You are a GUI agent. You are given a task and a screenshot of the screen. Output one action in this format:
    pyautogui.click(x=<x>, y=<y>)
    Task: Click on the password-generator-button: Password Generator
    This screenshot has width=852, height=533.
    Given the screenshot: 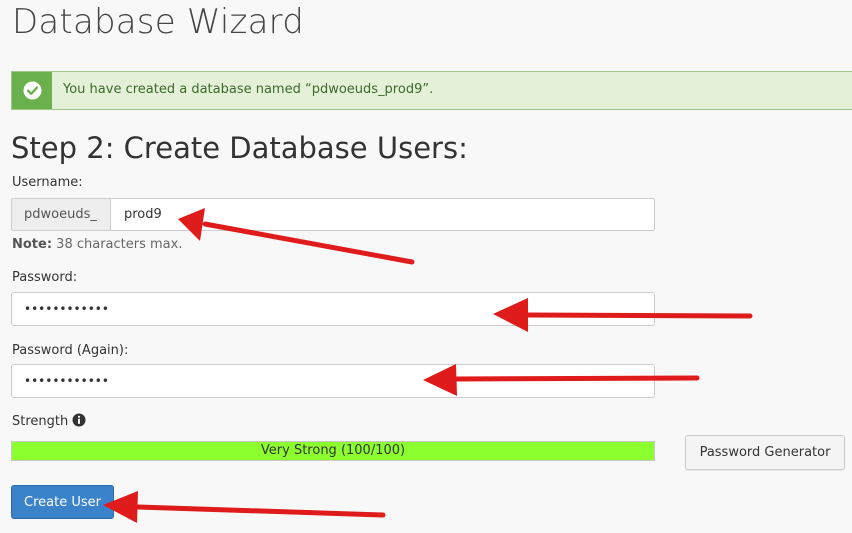 What is the action you would take?
    pyautogui.click(x=765, y=452)
    